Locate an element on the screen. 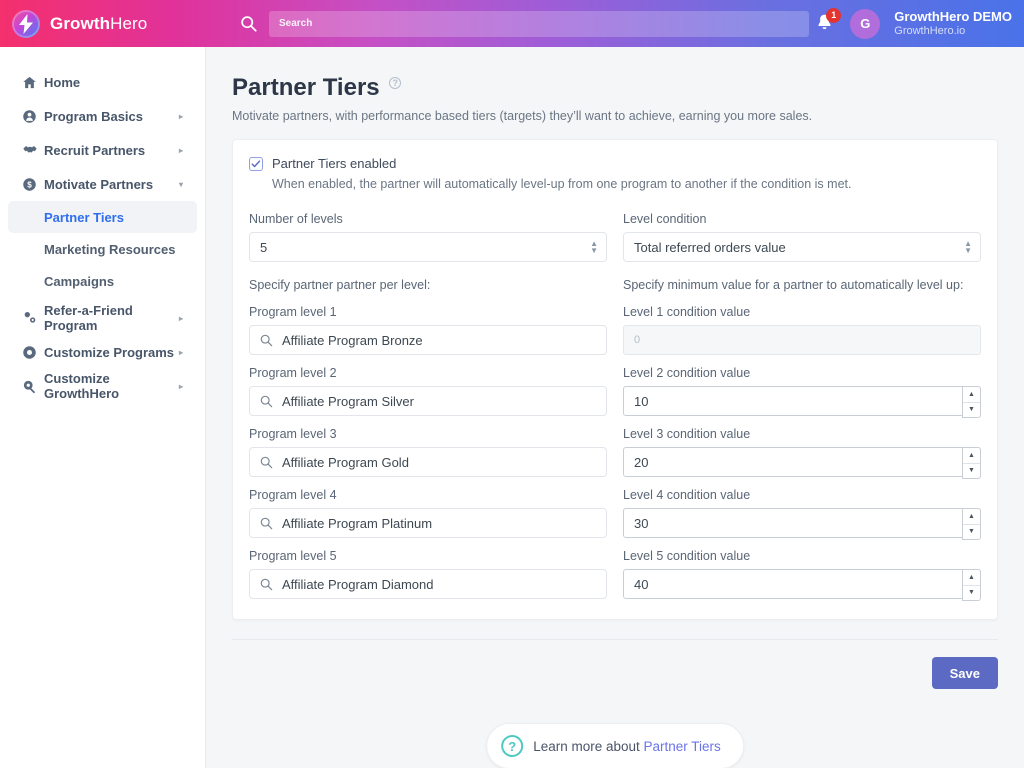 Image resolution: width=1024 pixels, height=768 pixels. home-icon is located at coordinates (33, 82).